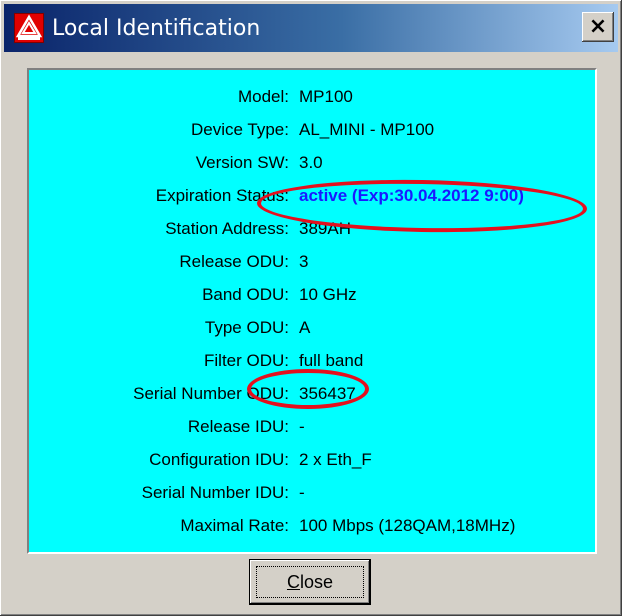 Image resolution: width=622 pixels, height=616 pixels. I want to click on field-label: Release ODU:, so click(234, 261).